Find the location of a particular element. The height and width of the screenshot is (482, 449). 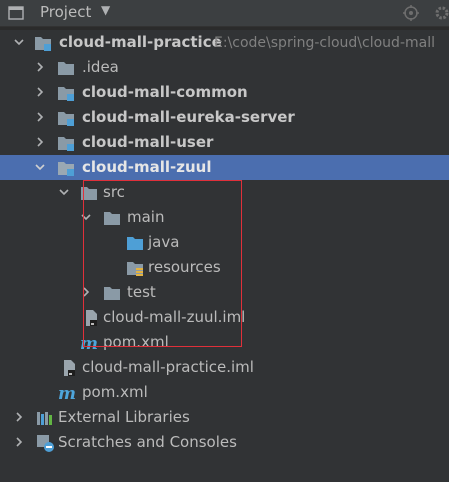

tree-item-label: java is located at coordinates (164, 242).